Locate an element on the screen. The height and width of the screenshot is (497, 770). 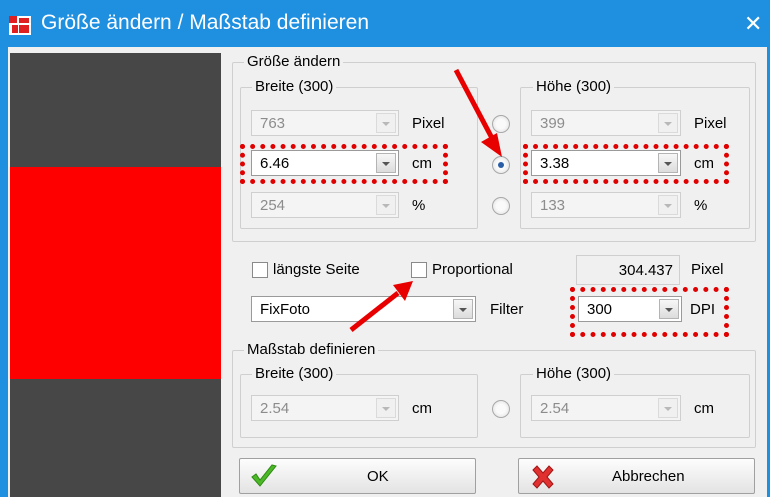
window-border is located at coordinates (4, 272).